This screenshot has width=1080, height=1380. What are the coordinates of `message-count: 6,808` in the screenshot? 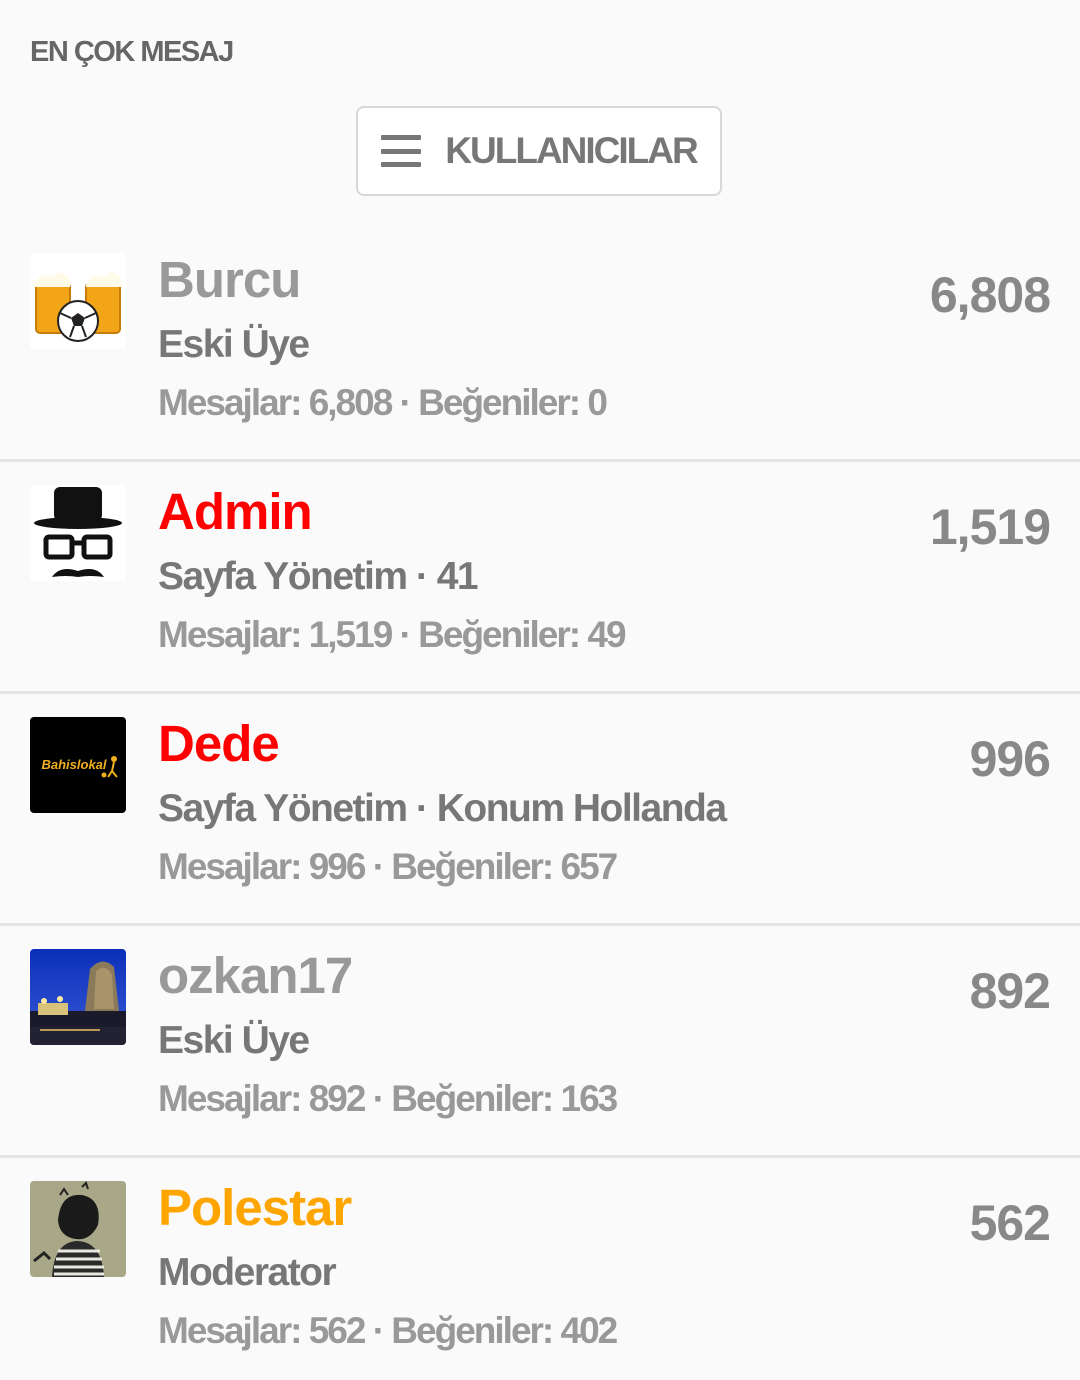 It's located at (990, 295).